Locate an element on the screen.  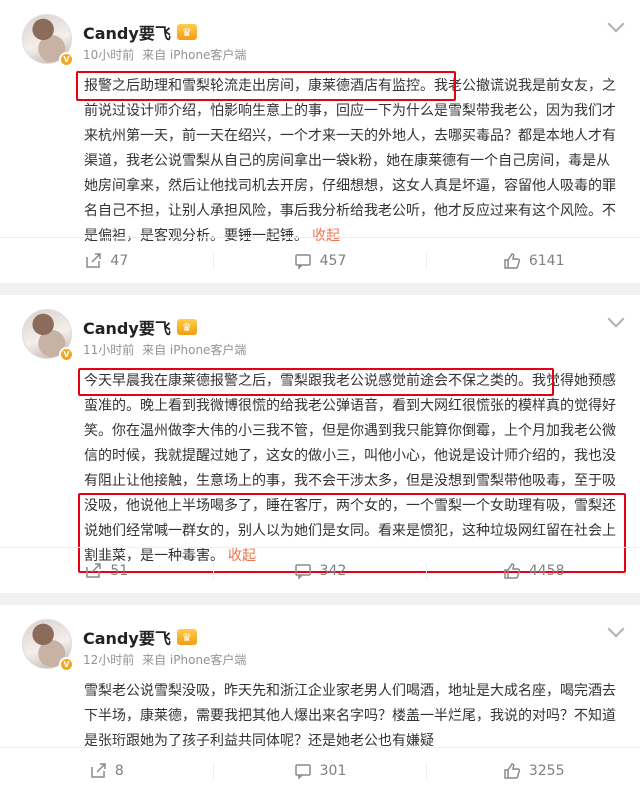
post-meta: 12小时前 来自 iPhone客户端 is located at coordinates (164, 659).